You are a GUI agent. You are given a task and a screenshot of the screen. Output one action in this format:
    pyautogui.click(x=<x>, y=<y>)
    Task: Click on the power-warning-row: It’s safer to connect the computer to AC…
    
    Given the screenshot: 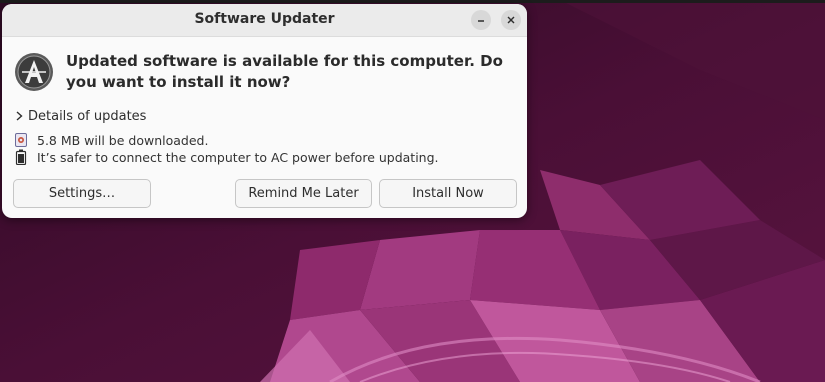 What is the action you would take?
    pyautogui.click(x=227, y=157)
    